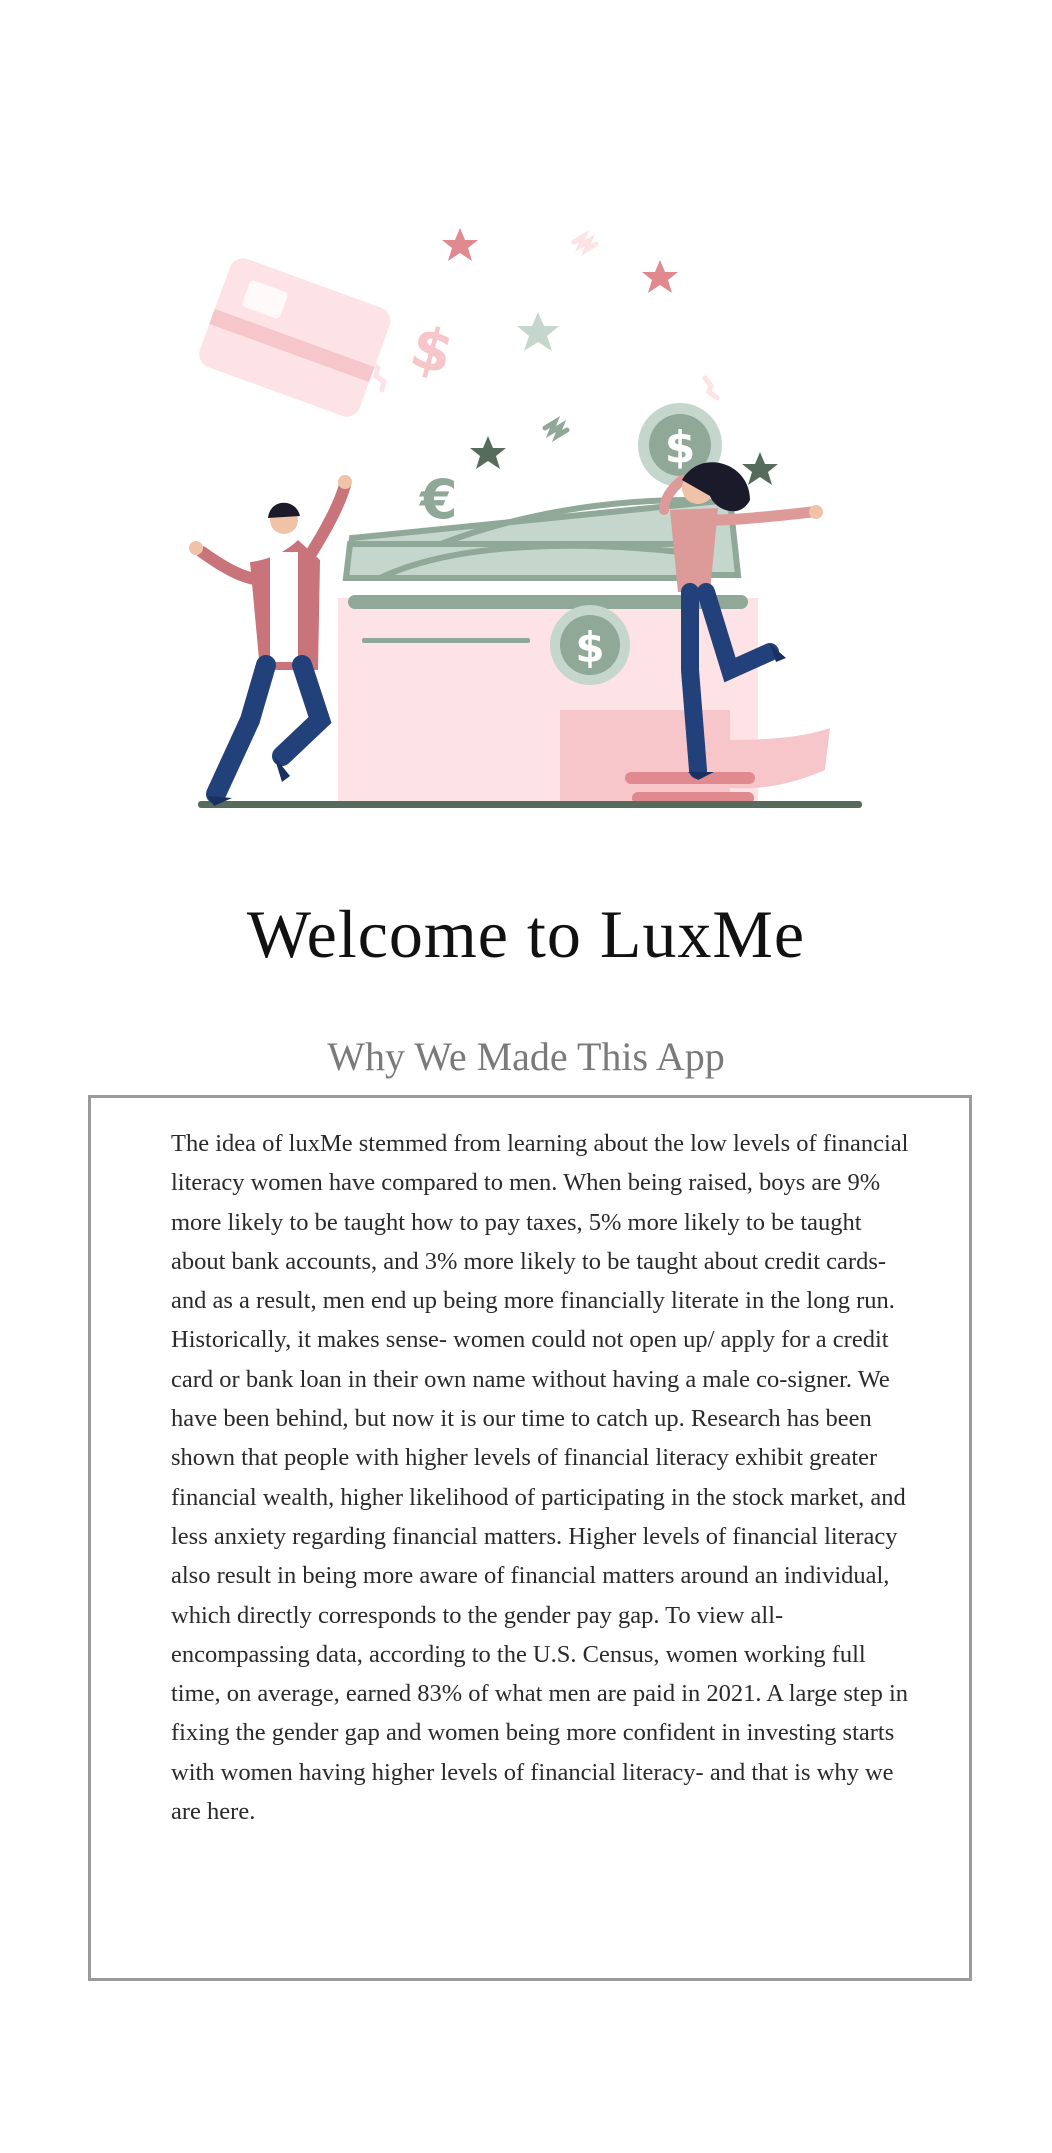 This screenshot has width=1052, height=2153. Describe the element at coordinates (526, 1056) in the screenshot. I see `section-heading: Why We Made This App` at that location.